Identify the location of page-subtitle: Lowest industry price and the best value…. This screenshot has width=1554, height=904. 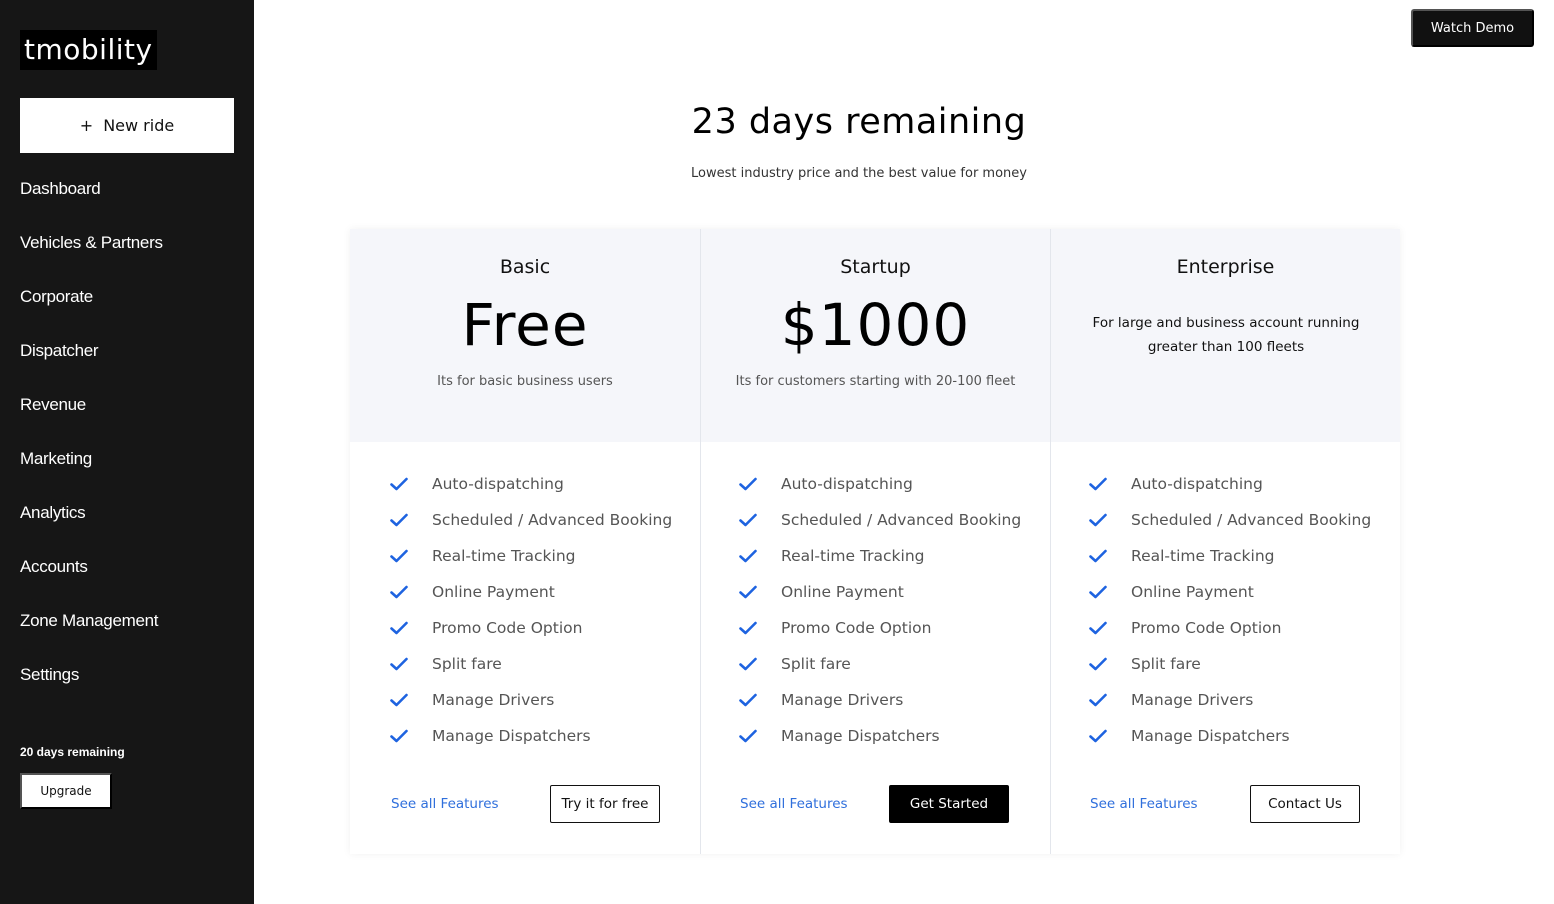
(859, 173).